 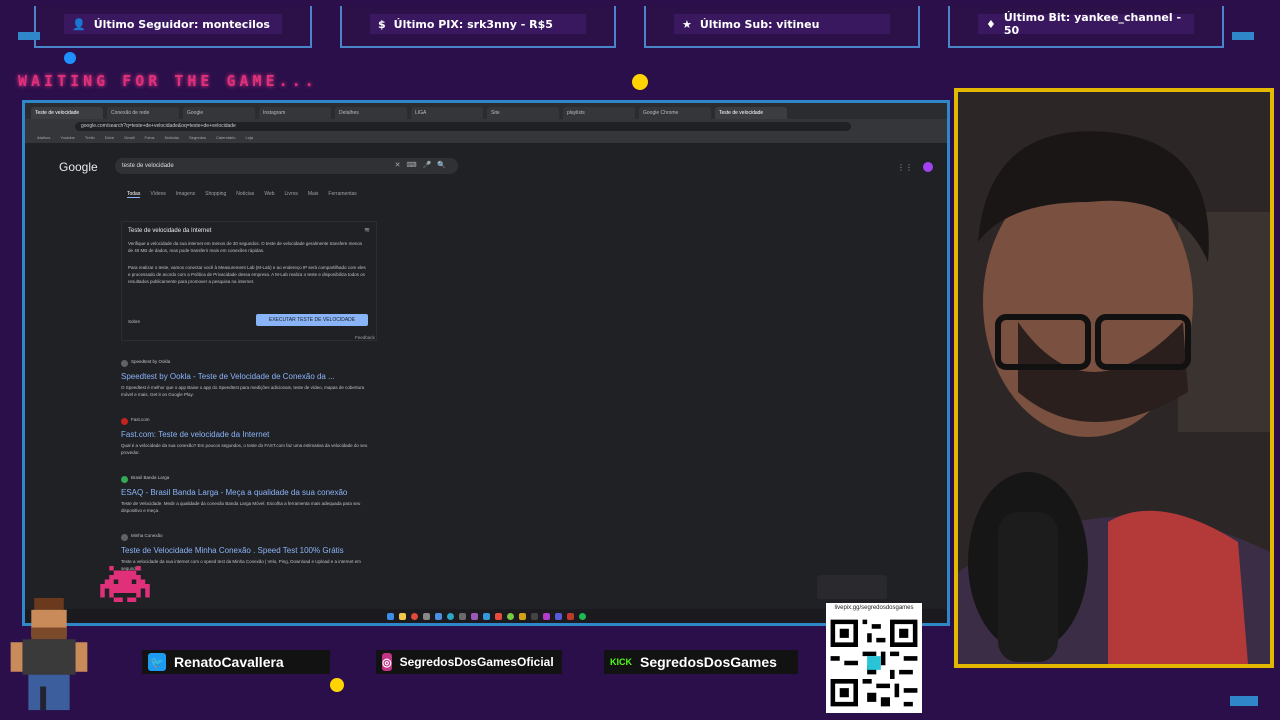 I want to click on google-logo: Google, so click(x=78, y=167).